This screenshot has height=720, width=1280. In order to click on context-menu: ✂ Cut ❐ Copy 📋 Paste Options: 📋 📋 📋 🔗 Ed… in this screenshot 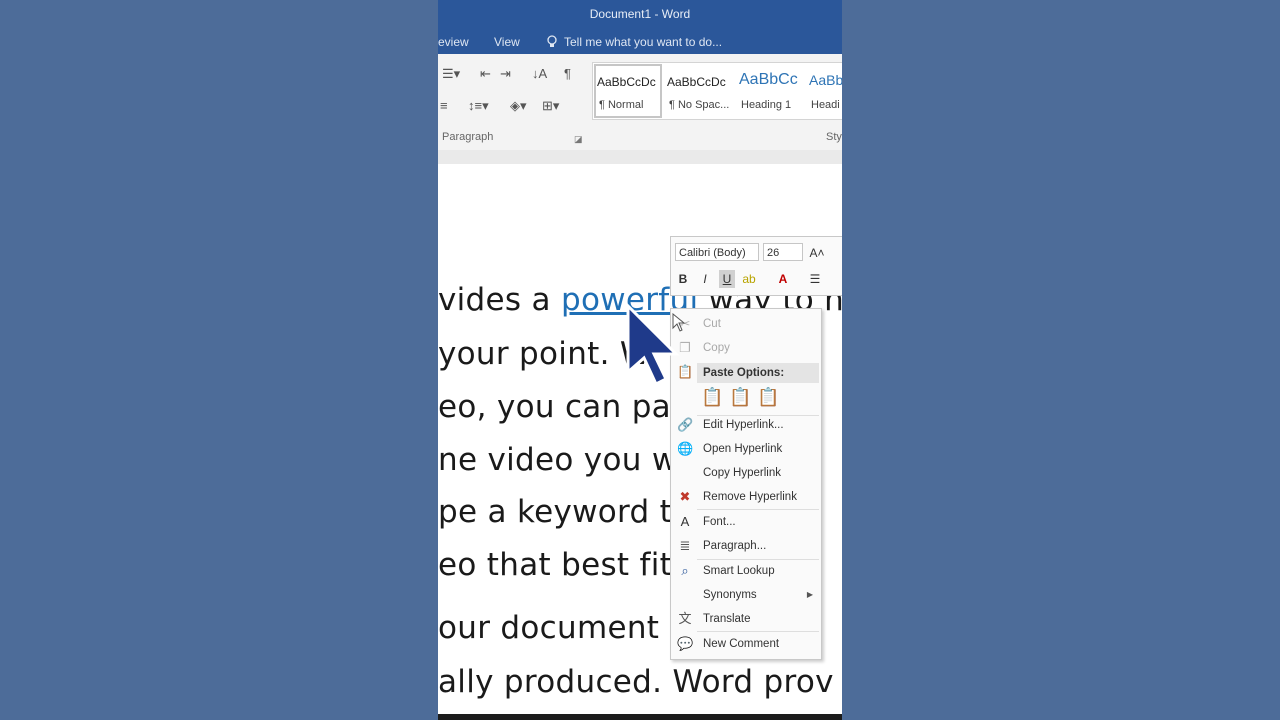, I will do `click(746, 484)`.